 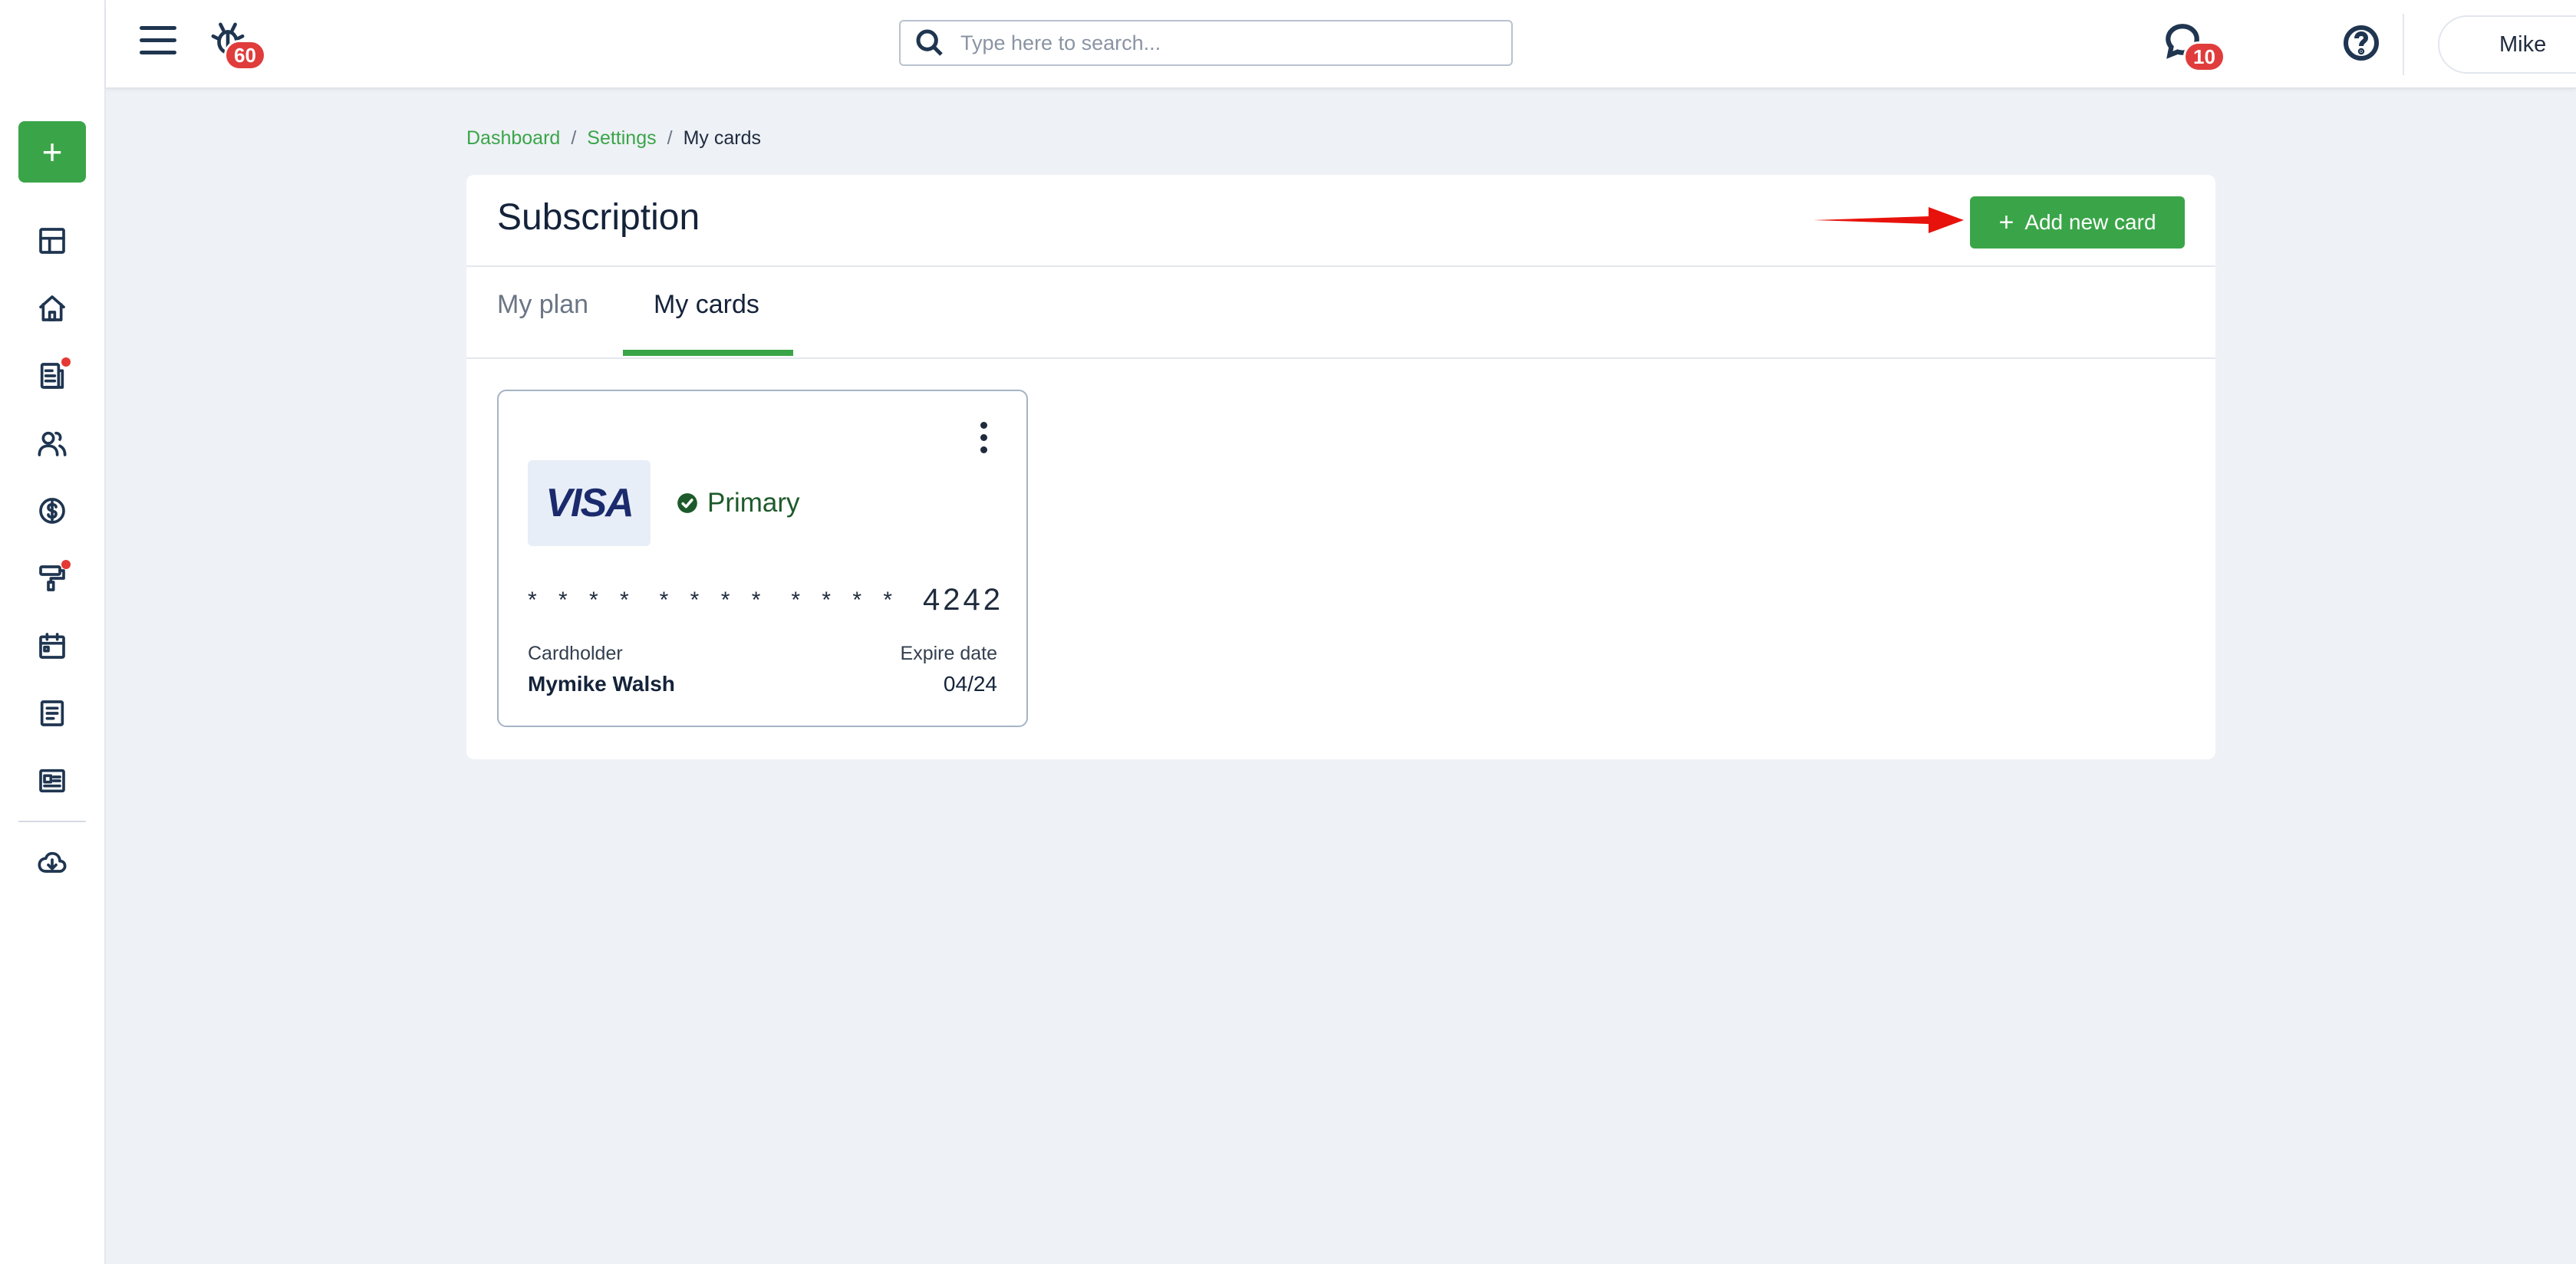 I want to click on sidebar-divider, so click(x=52, y=822).